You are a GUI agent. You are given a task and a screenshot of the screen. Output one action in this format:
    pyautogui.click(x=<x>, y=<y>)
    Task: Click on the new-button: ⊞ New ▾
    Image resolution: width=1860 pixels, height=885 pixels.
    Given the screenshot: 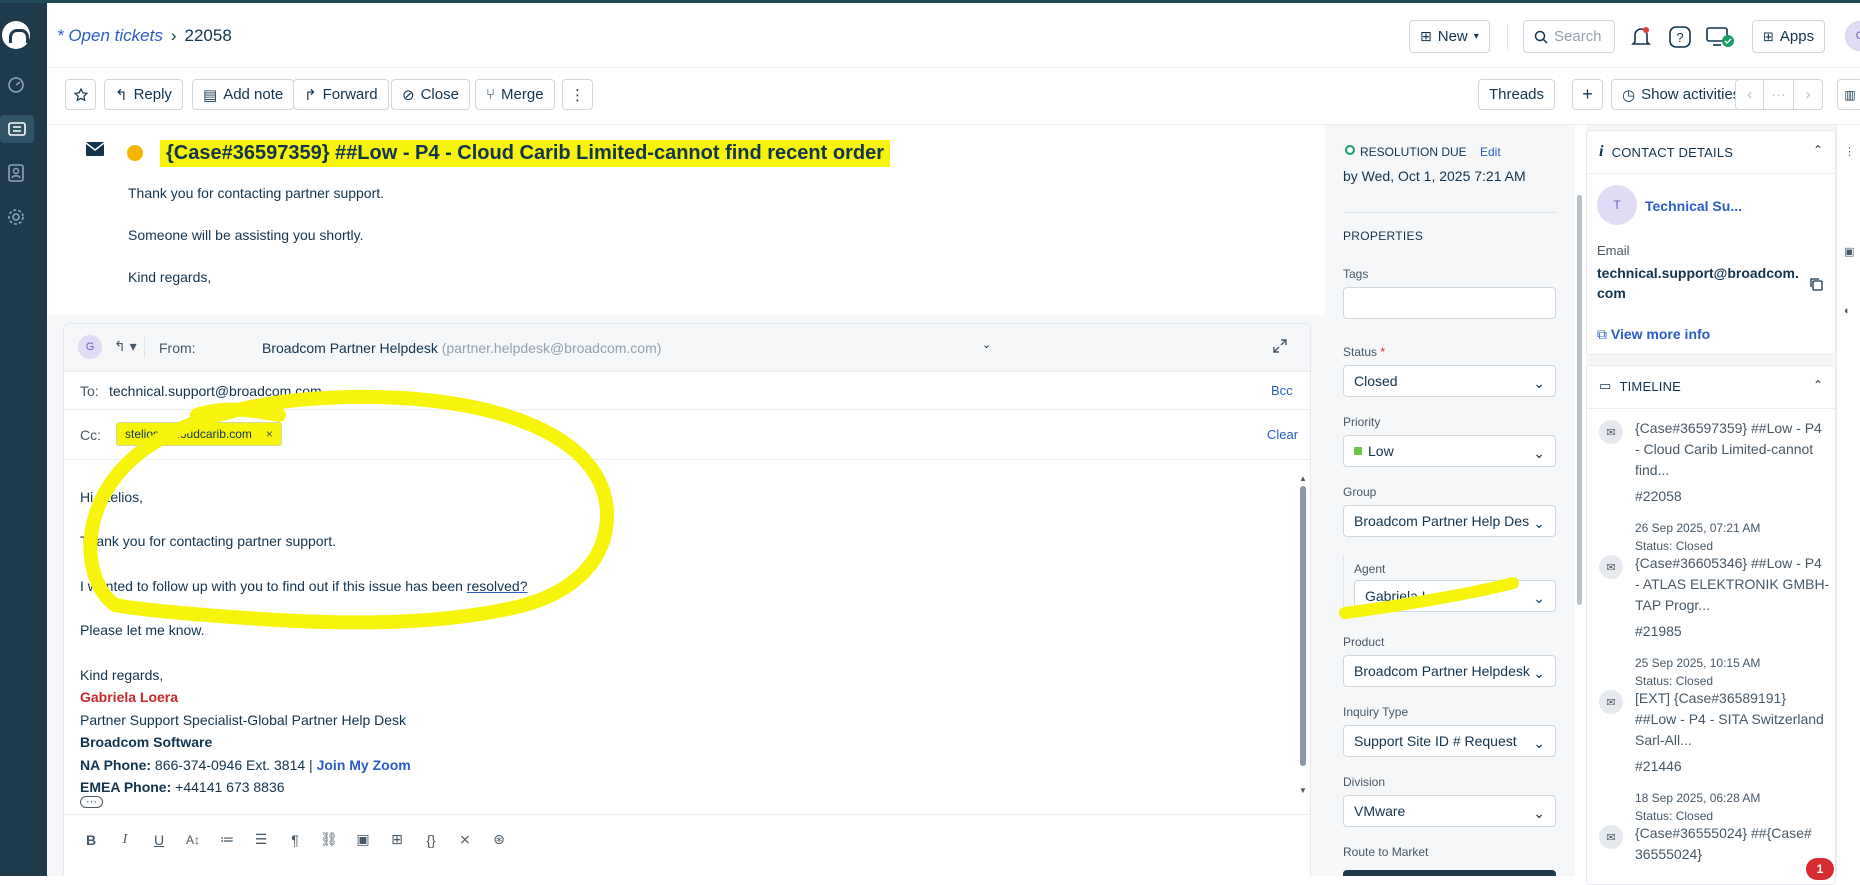 What is the action you would take?
    pyautogui.click(x=1449, y=36)
    